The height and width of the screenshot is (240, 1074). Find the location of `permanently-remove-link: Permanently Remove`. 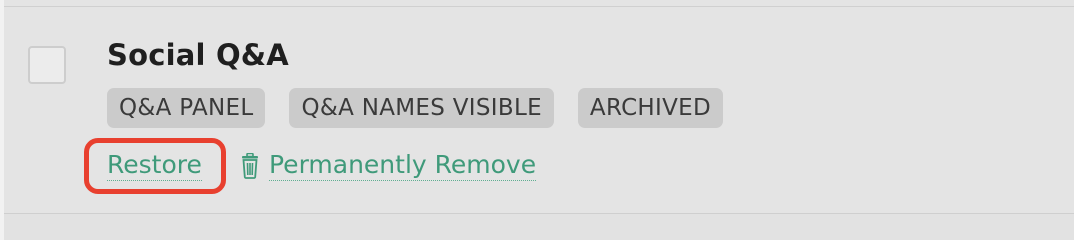

permanently-remove-link: Permanently Remove is located at coordinates (388, 165).